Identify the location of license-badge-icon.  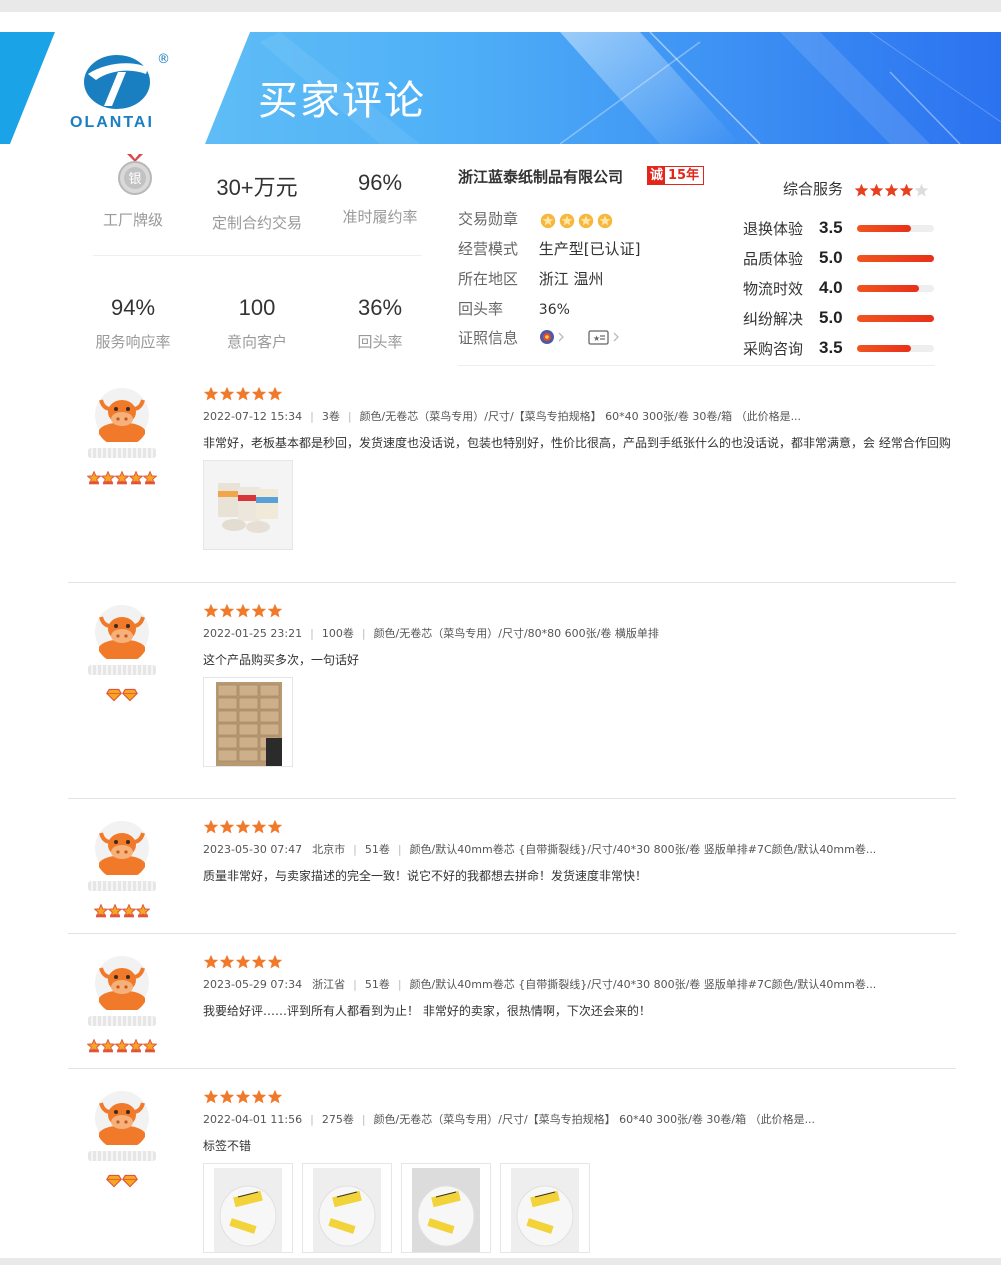
(553, 339).